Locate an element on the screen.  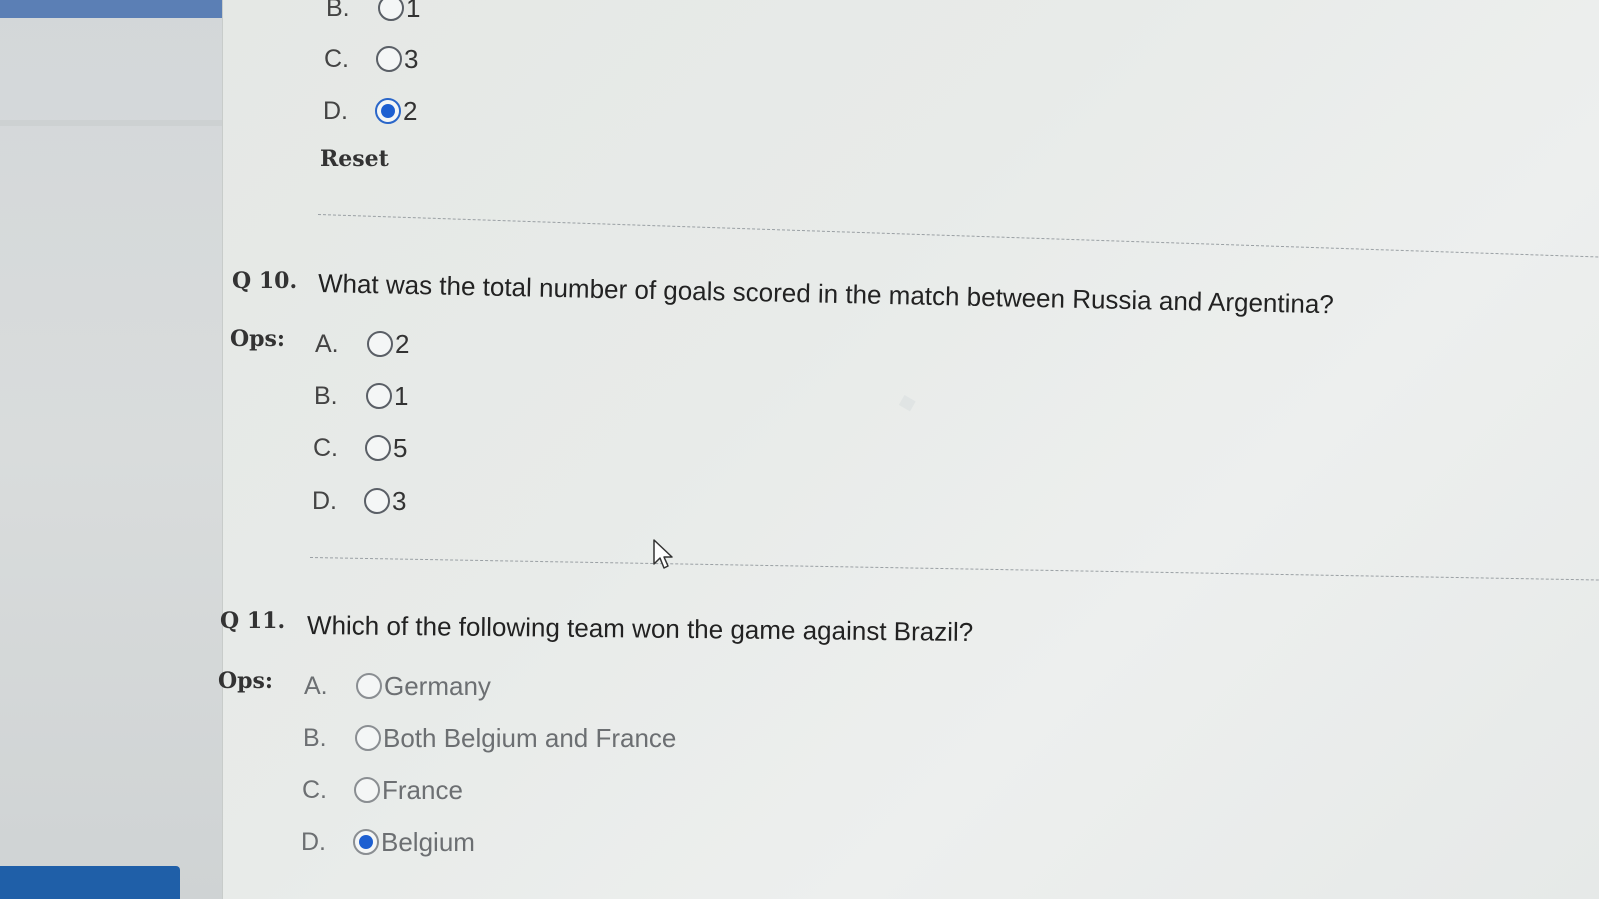
option-letter: D. is located at coordinates (313, 841).